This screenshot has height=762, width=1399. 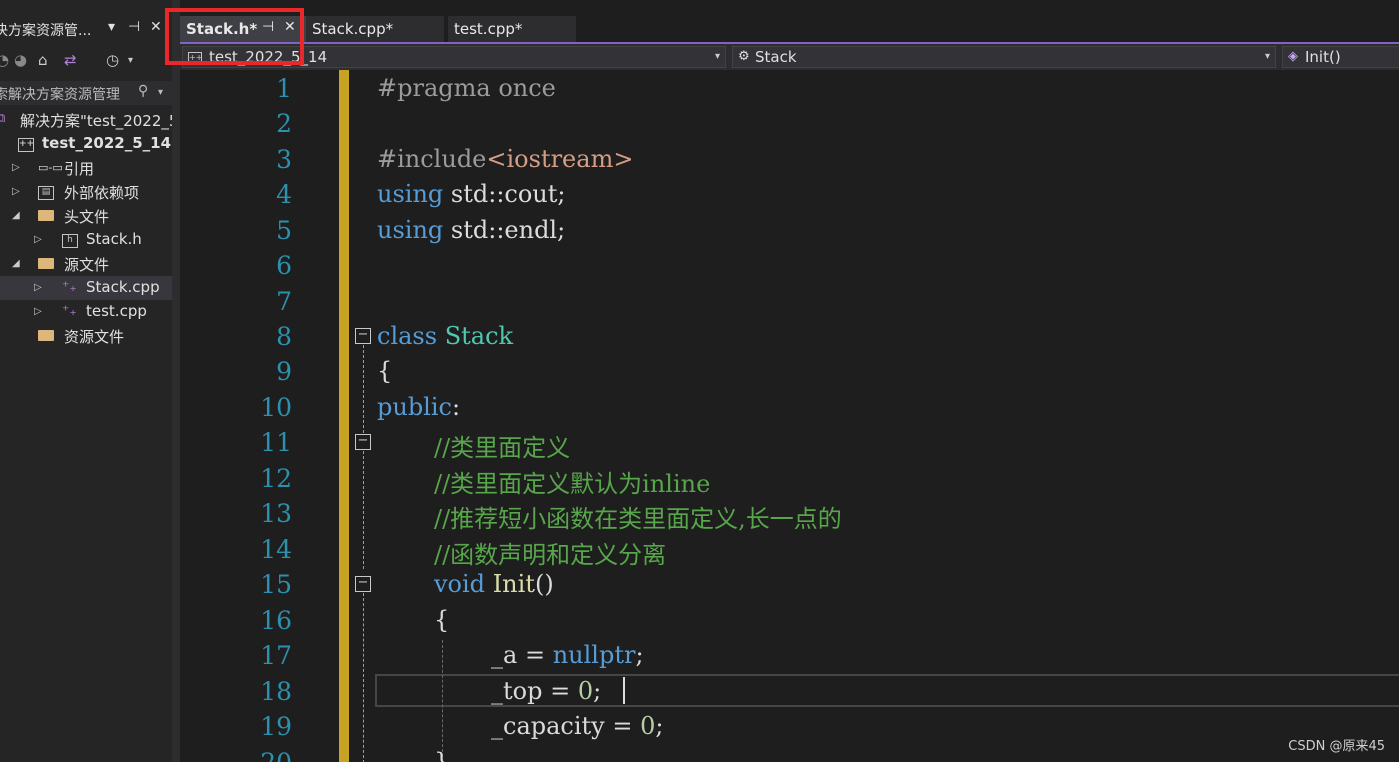 I want to click on member-dropdown: ◈ Init(), so click(x=1340, y=57).